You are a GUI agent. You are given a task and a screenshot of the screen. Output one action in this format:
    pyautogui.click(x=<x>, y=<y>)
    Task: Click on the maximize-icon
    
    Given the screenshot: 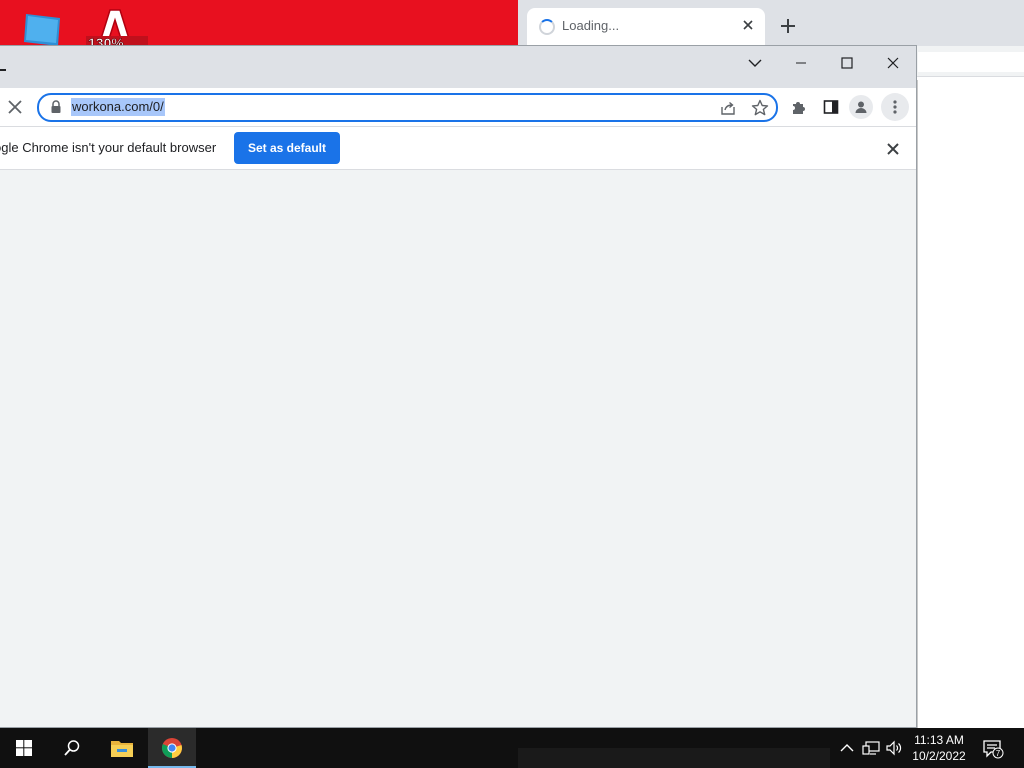 What is the action you would take?
    pyautogui.click(x=847, y=63)
    